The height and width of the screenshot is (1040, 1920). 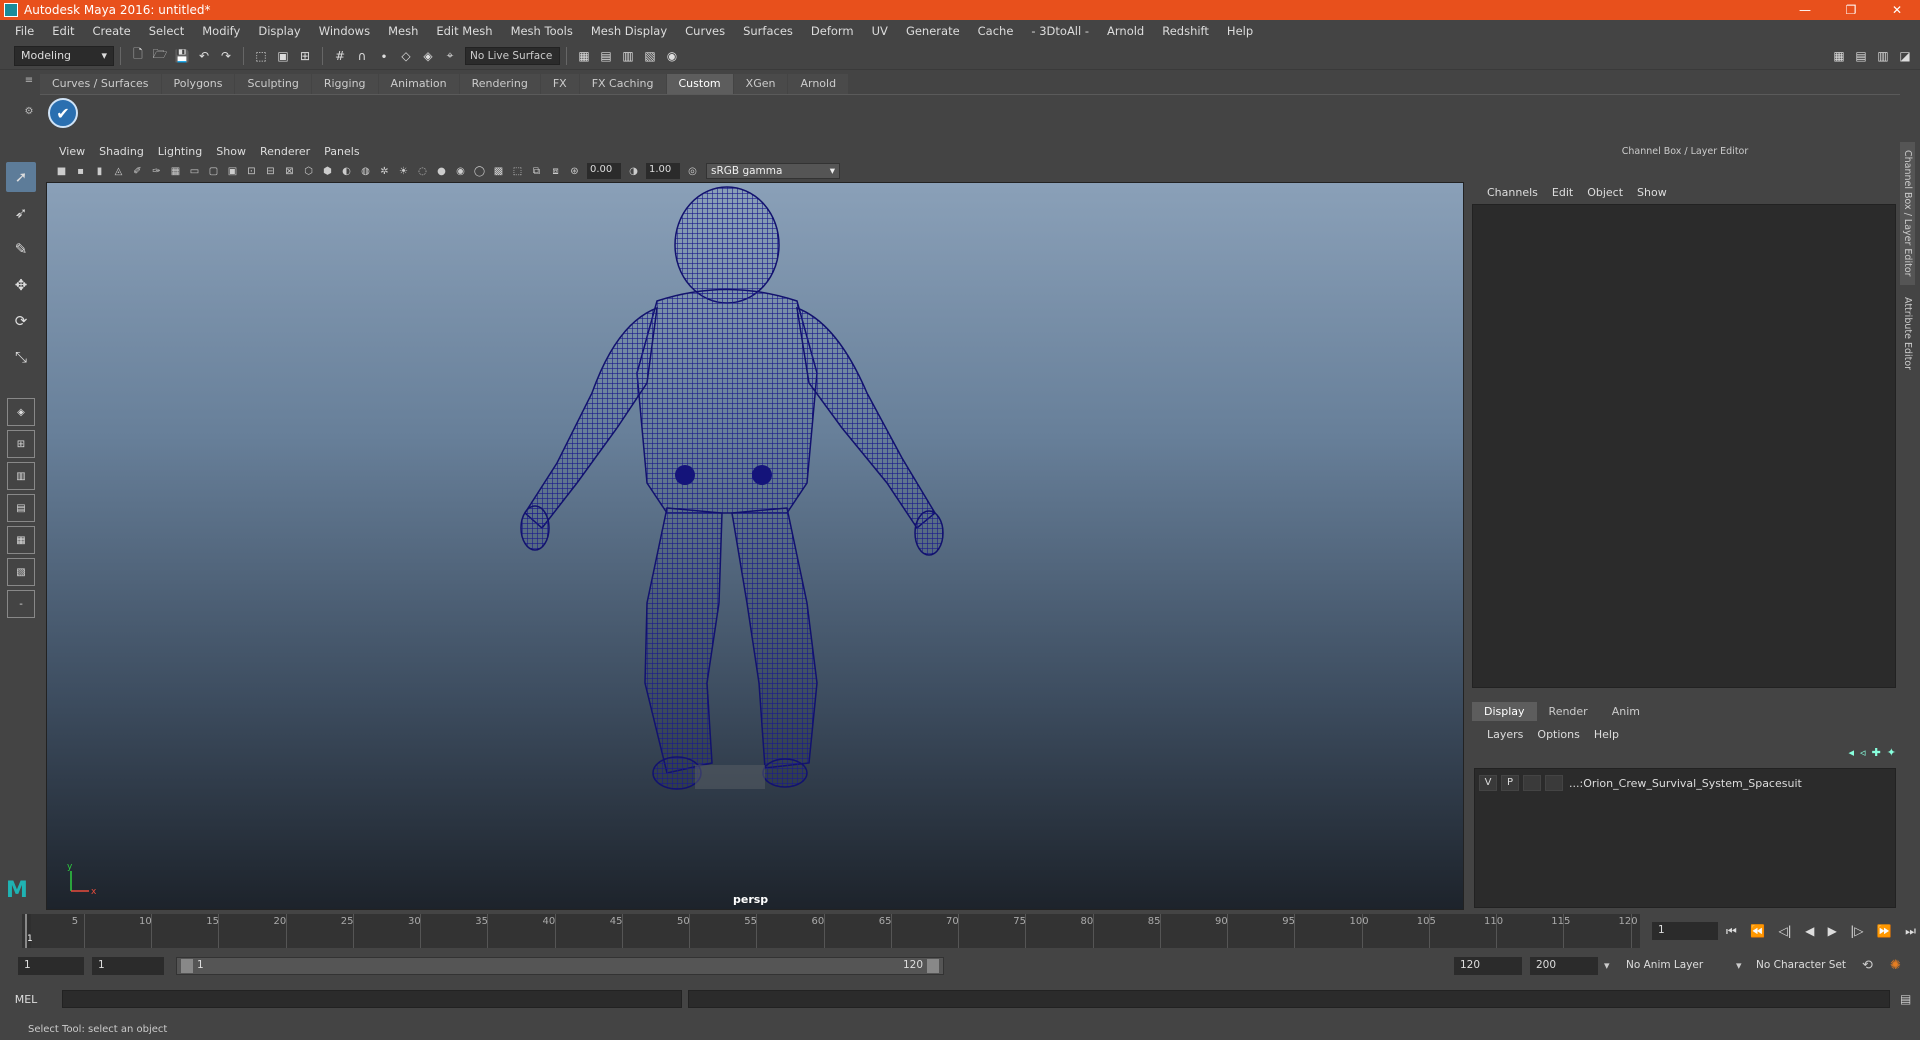 What do you see at coordinates (1739, 965) in the screenshot?
I see `chevron-down-icon: ▾` at bounding box center [1739, 965].